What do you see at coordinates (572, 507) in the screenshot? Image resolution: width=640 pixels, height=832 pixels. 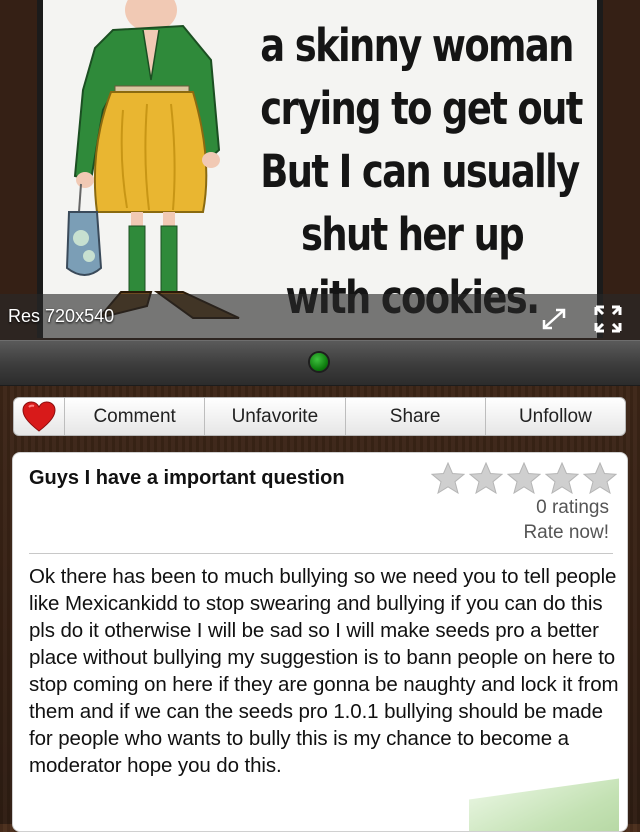 I see `ratings-count: 0 ratings` at bounding box center [572, 507].